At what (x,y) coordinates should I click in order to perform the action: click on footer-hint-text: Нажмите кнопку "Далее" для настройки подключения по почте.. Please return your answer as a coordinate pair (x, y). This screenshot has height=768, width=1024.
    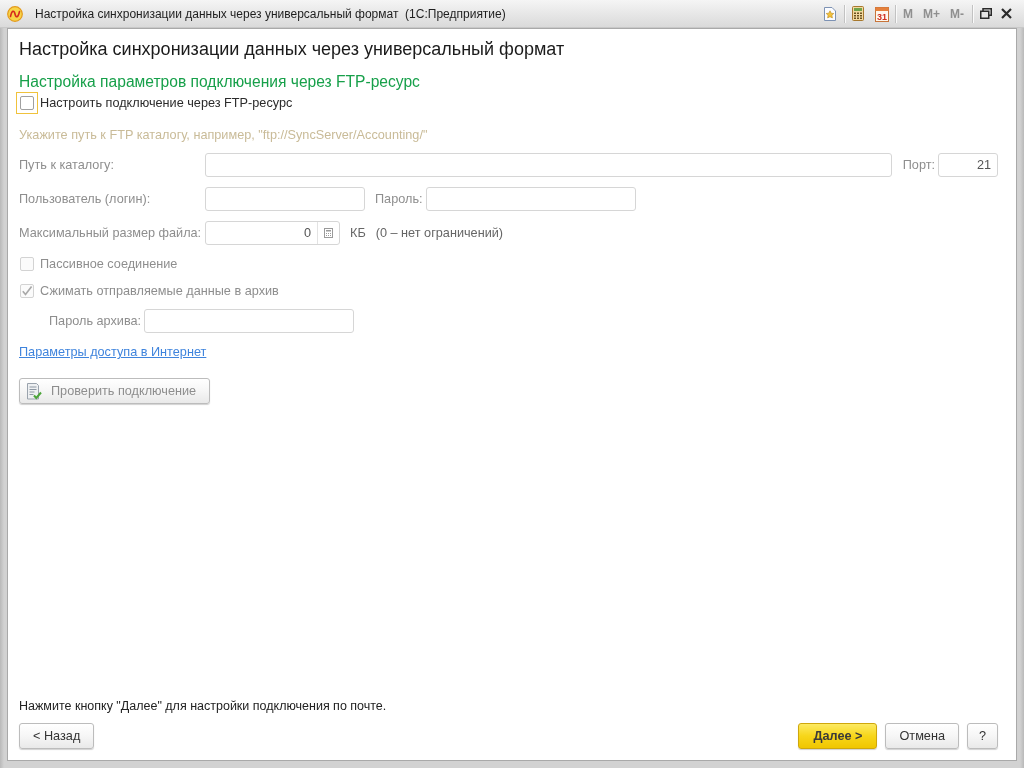
    Looking at the image, I should click on (203, 706).